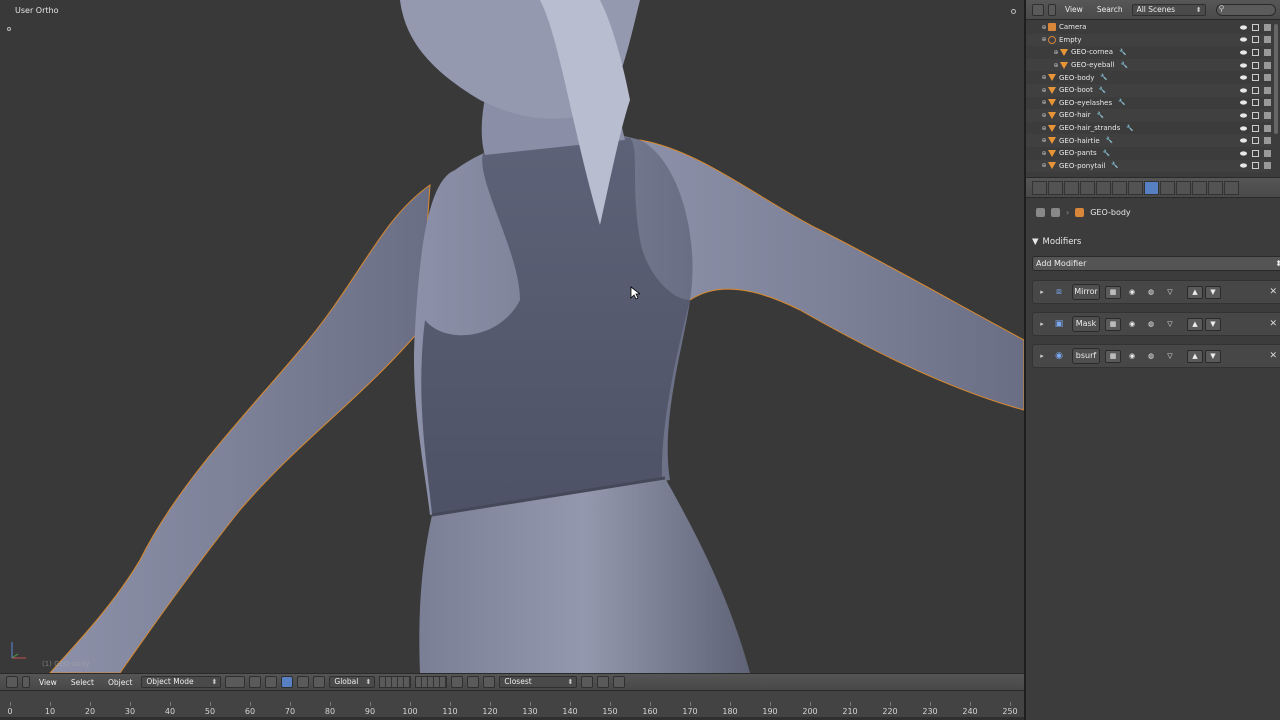 The width and height of the screenshot is (1280, 720). What do you see at coordinates (489, 682) in the screenshot?
I see `snap-toggle-icon` at bounding box center [489, 682].